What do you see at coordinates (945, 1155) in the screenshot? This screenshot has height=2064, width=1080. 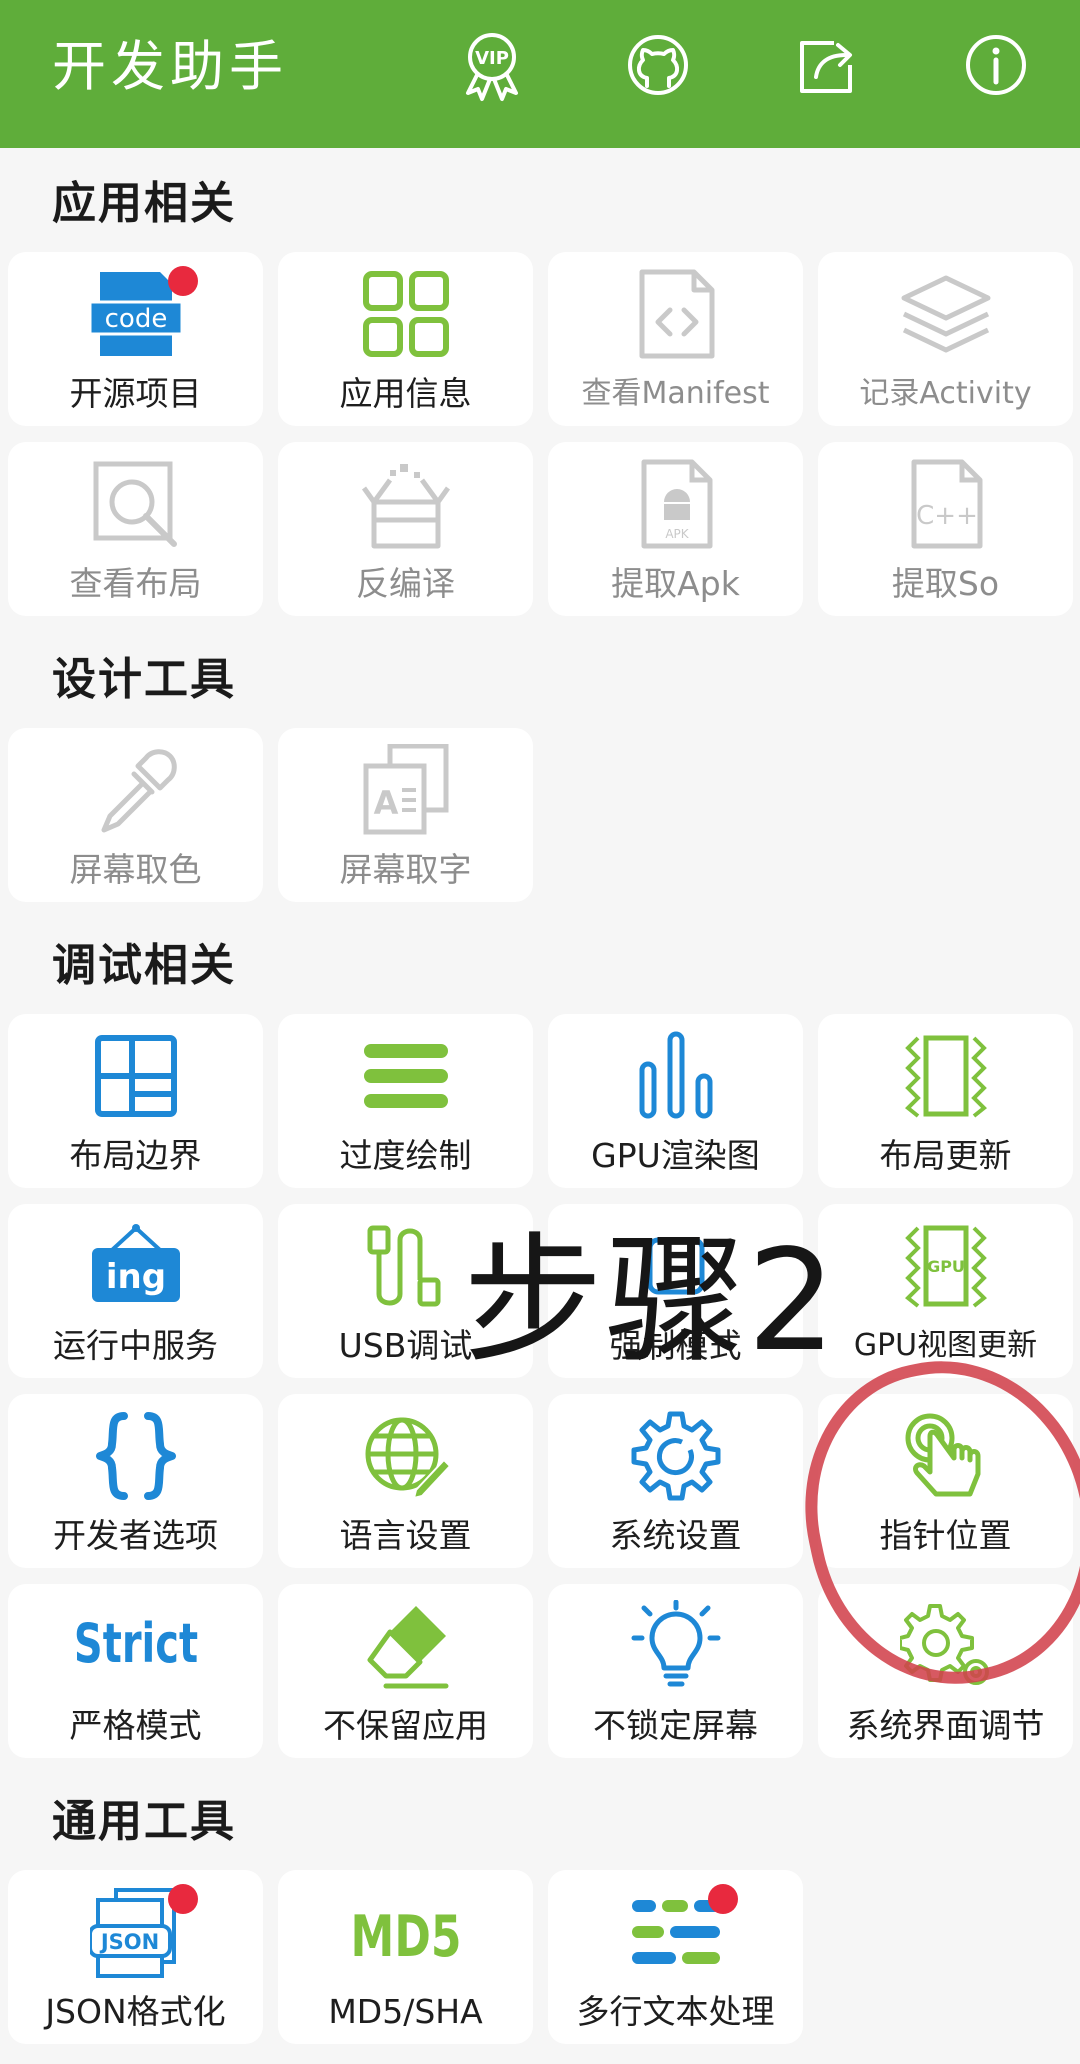 I see `tile-label-layout-update: 布局更新` at bounding box center [945, 1155].